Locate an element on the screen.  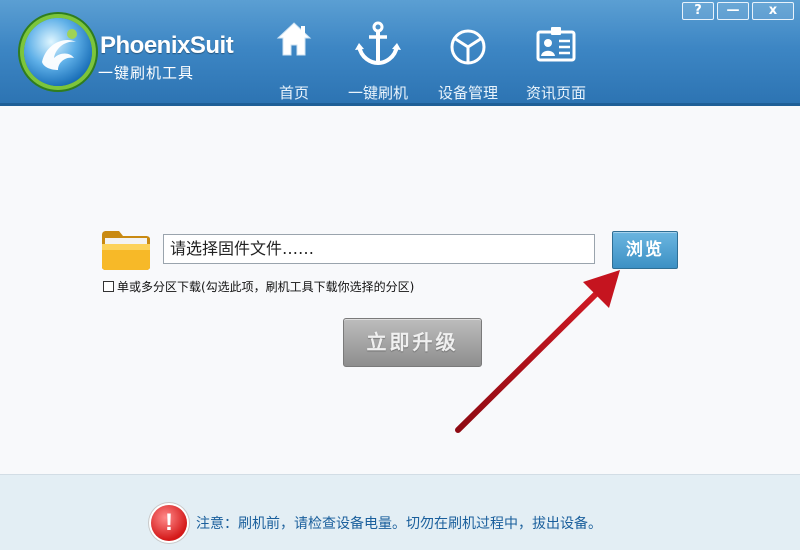
warning-exclamation-icon: ! is located at coordinates (169, 523).